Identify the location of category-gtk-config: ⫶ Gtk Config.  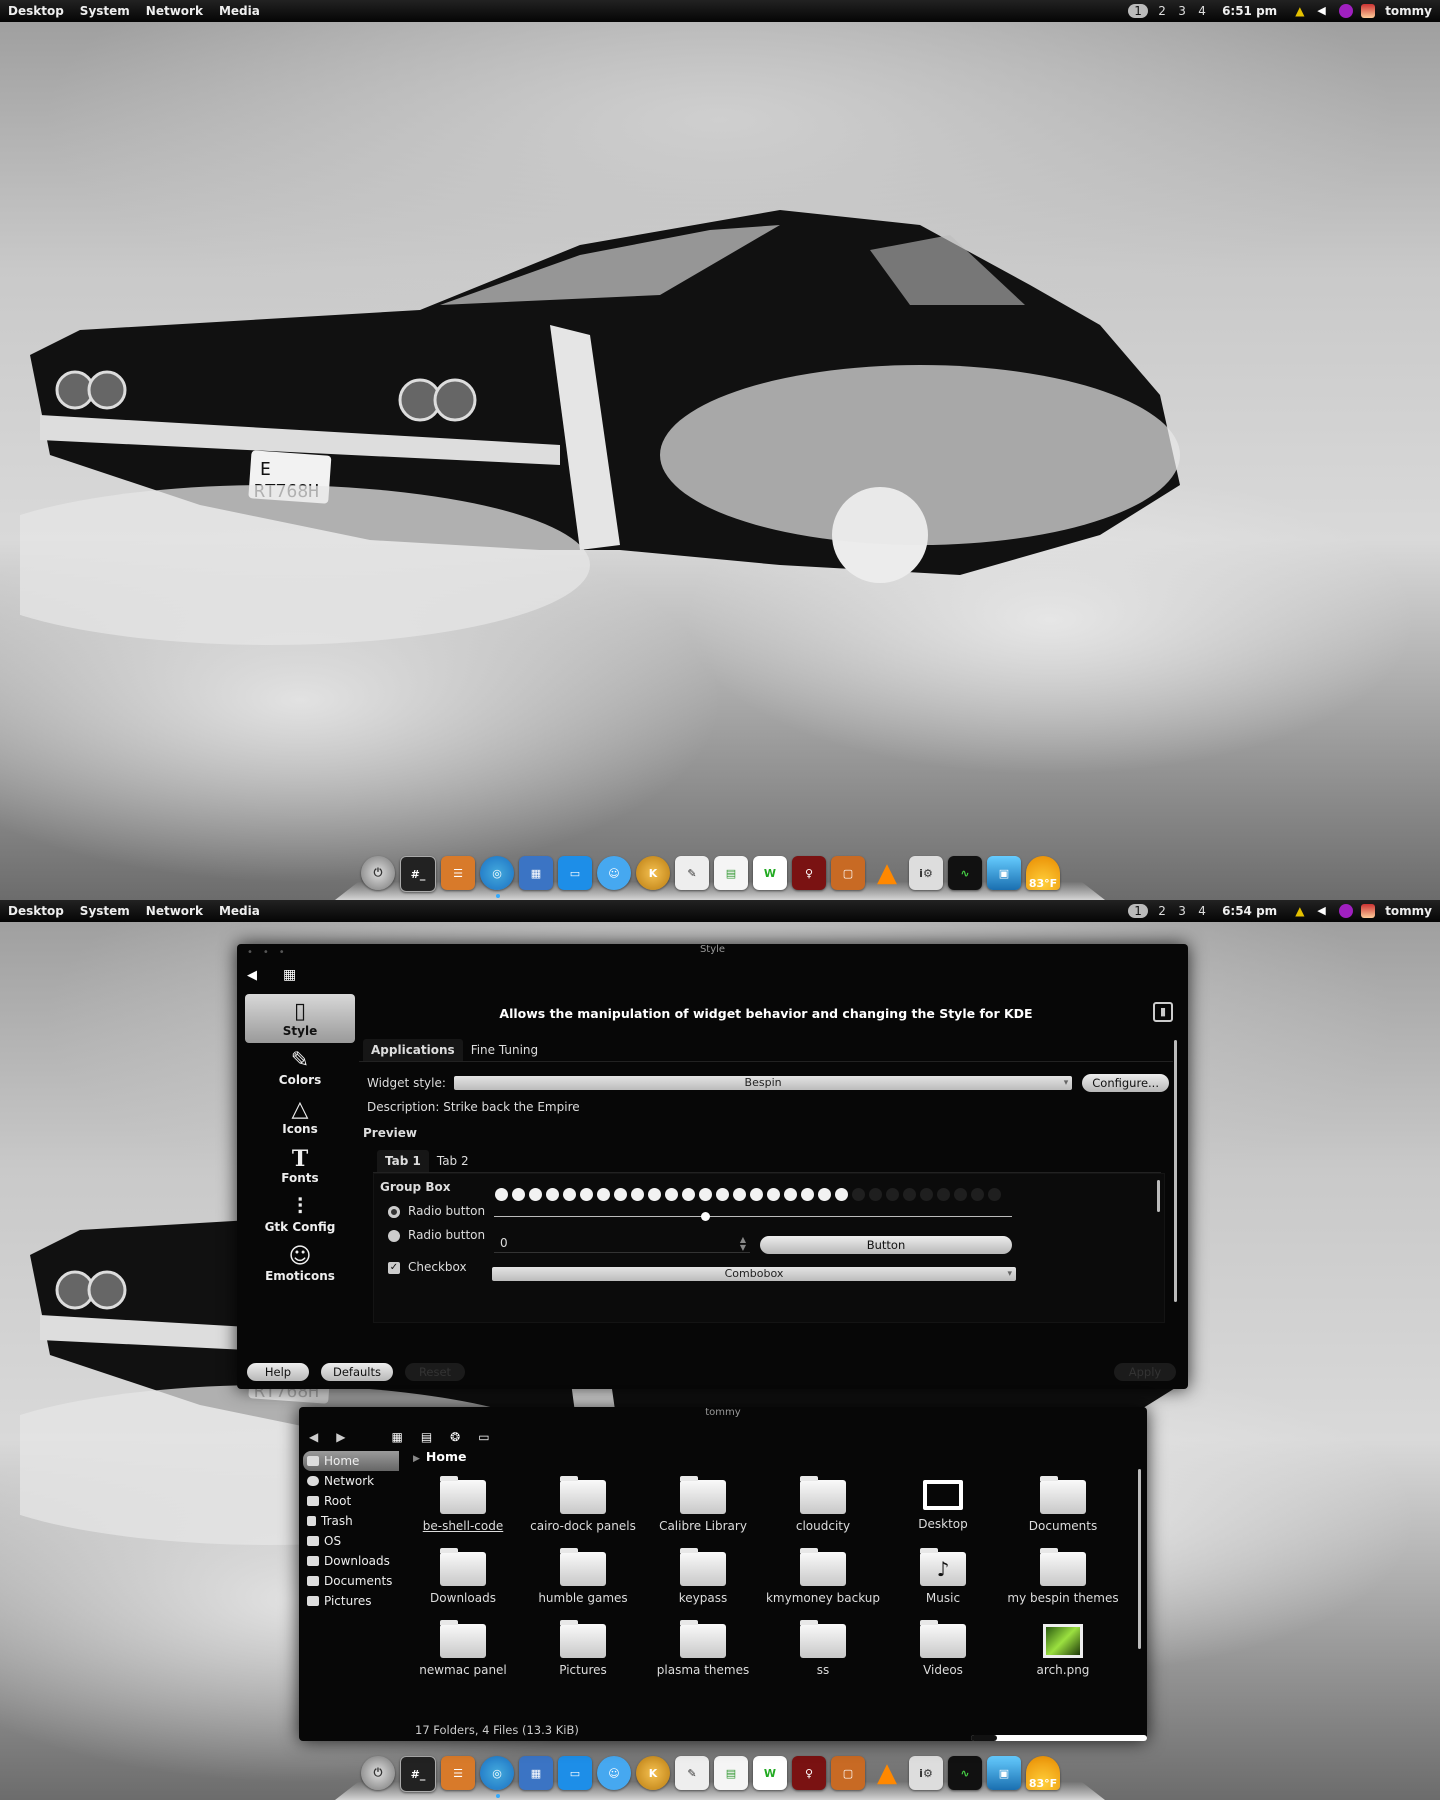
(300, 1214).